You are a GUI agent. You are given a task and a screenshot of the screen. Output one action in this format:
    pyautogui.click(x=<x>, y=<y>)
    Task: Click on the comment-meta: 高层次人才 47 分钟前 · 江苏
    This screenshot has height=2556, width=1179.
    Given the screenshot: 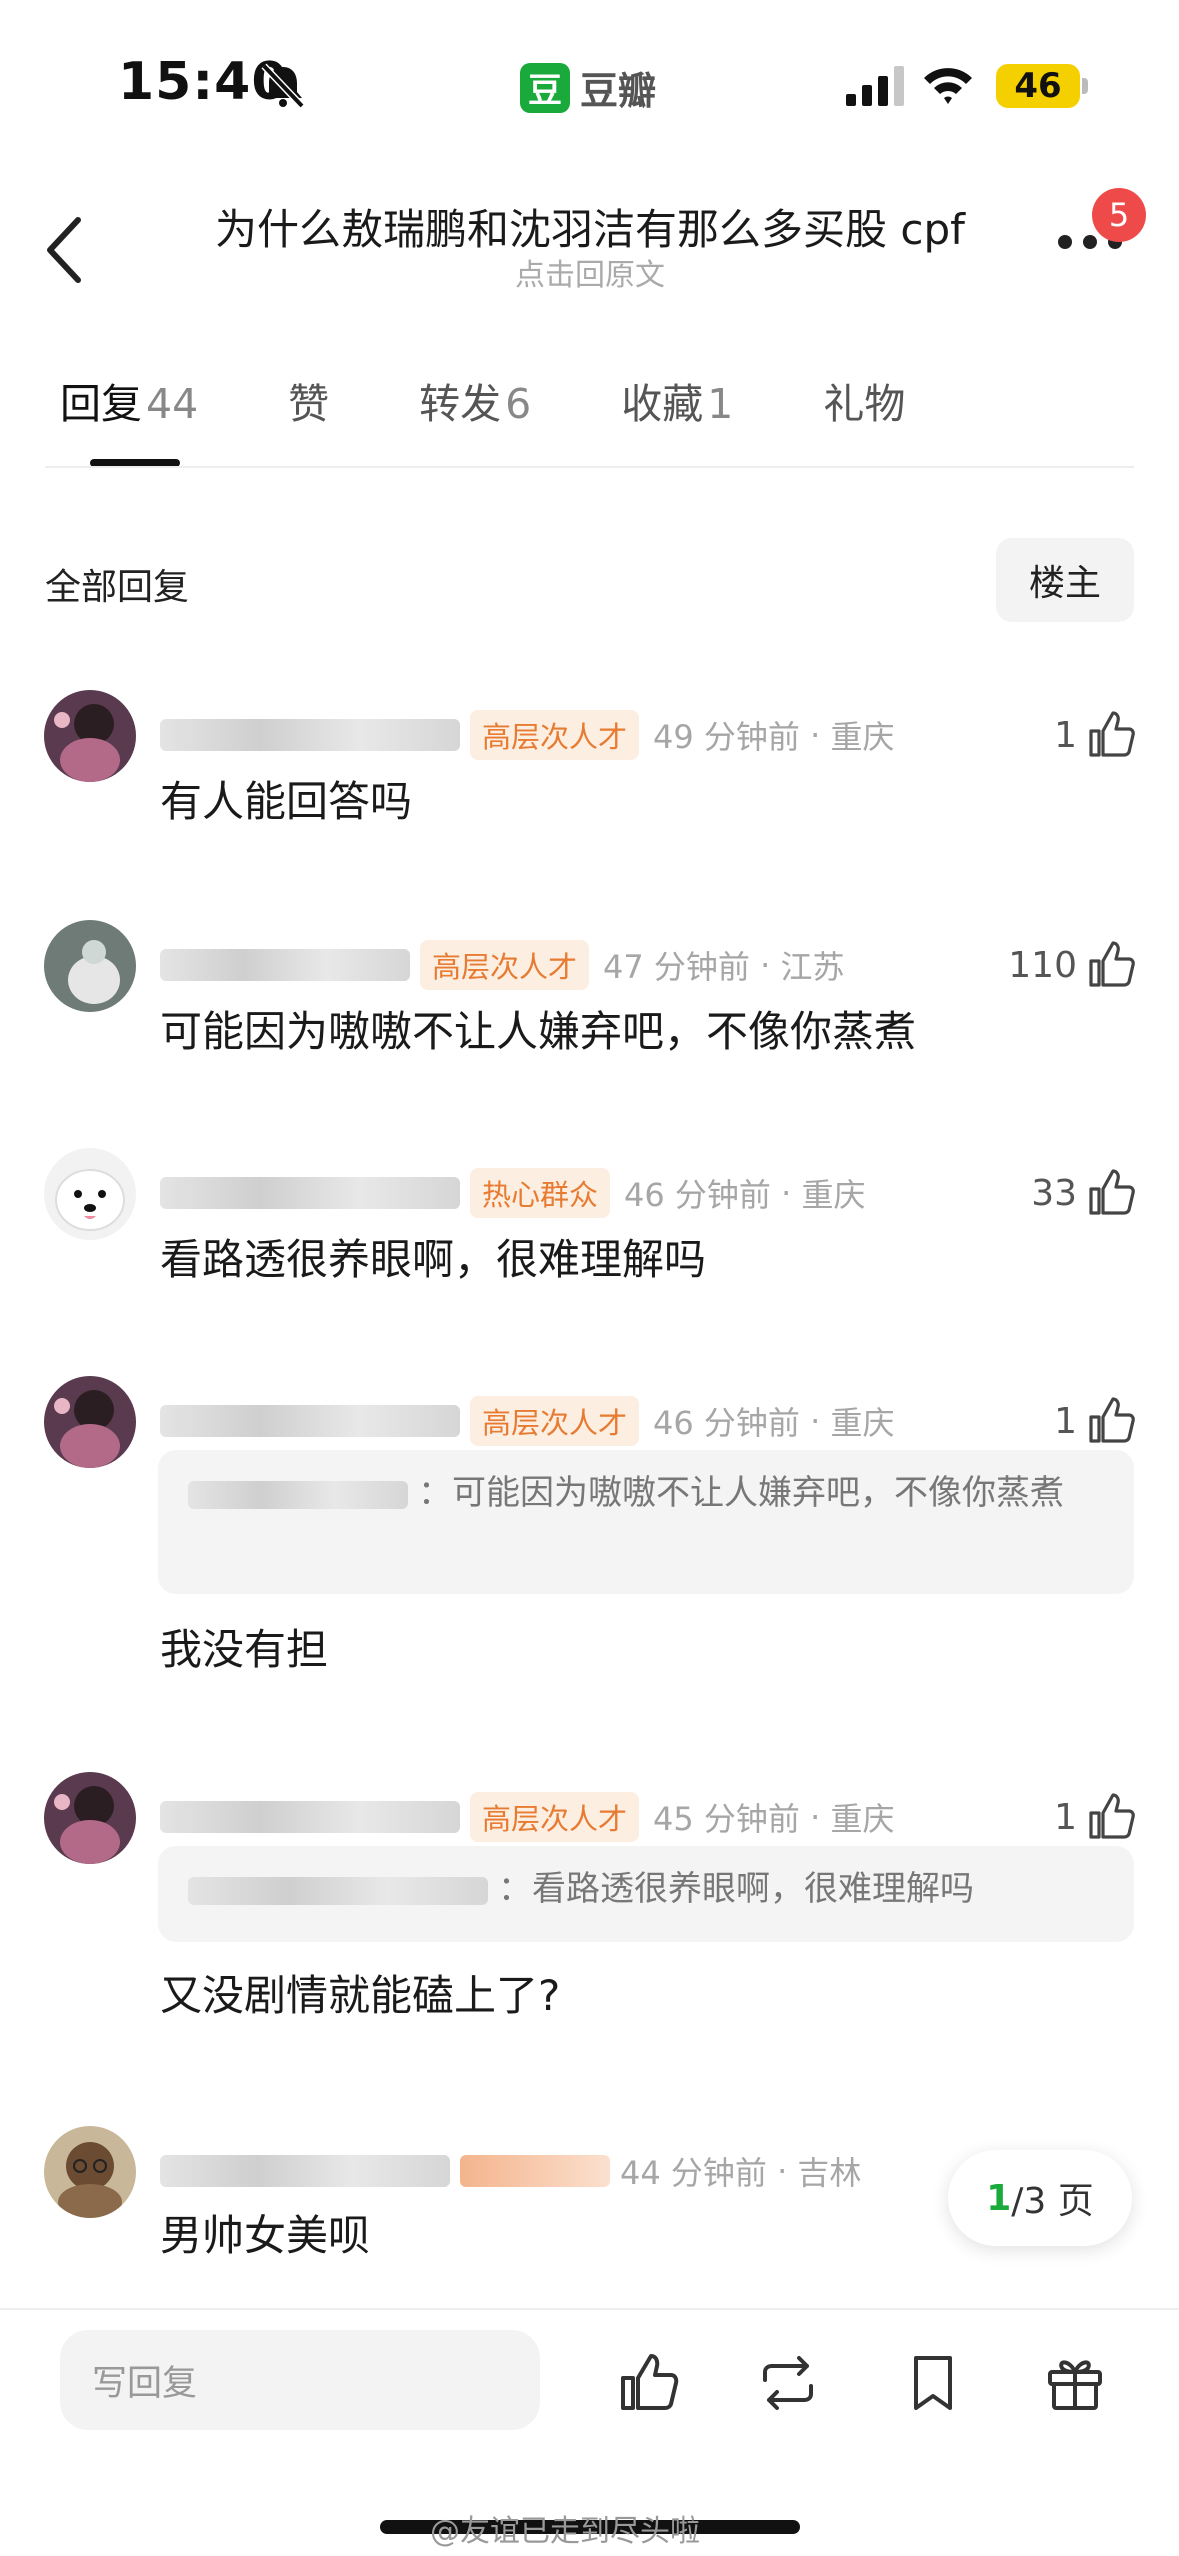 What is the action you would take?
    pyautogui.click(x=502, y=965)
    